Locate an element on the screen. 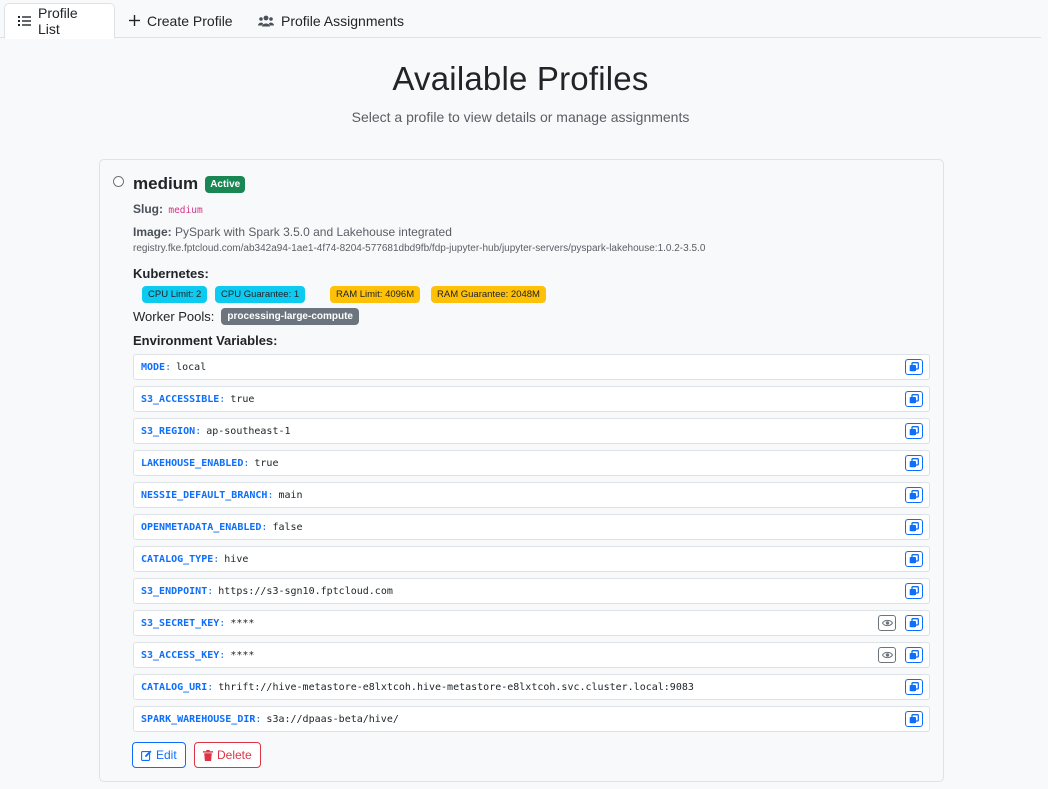 The width and height of the screenshot is (1048, 789). list-icon is located at coordinates (24, 21).